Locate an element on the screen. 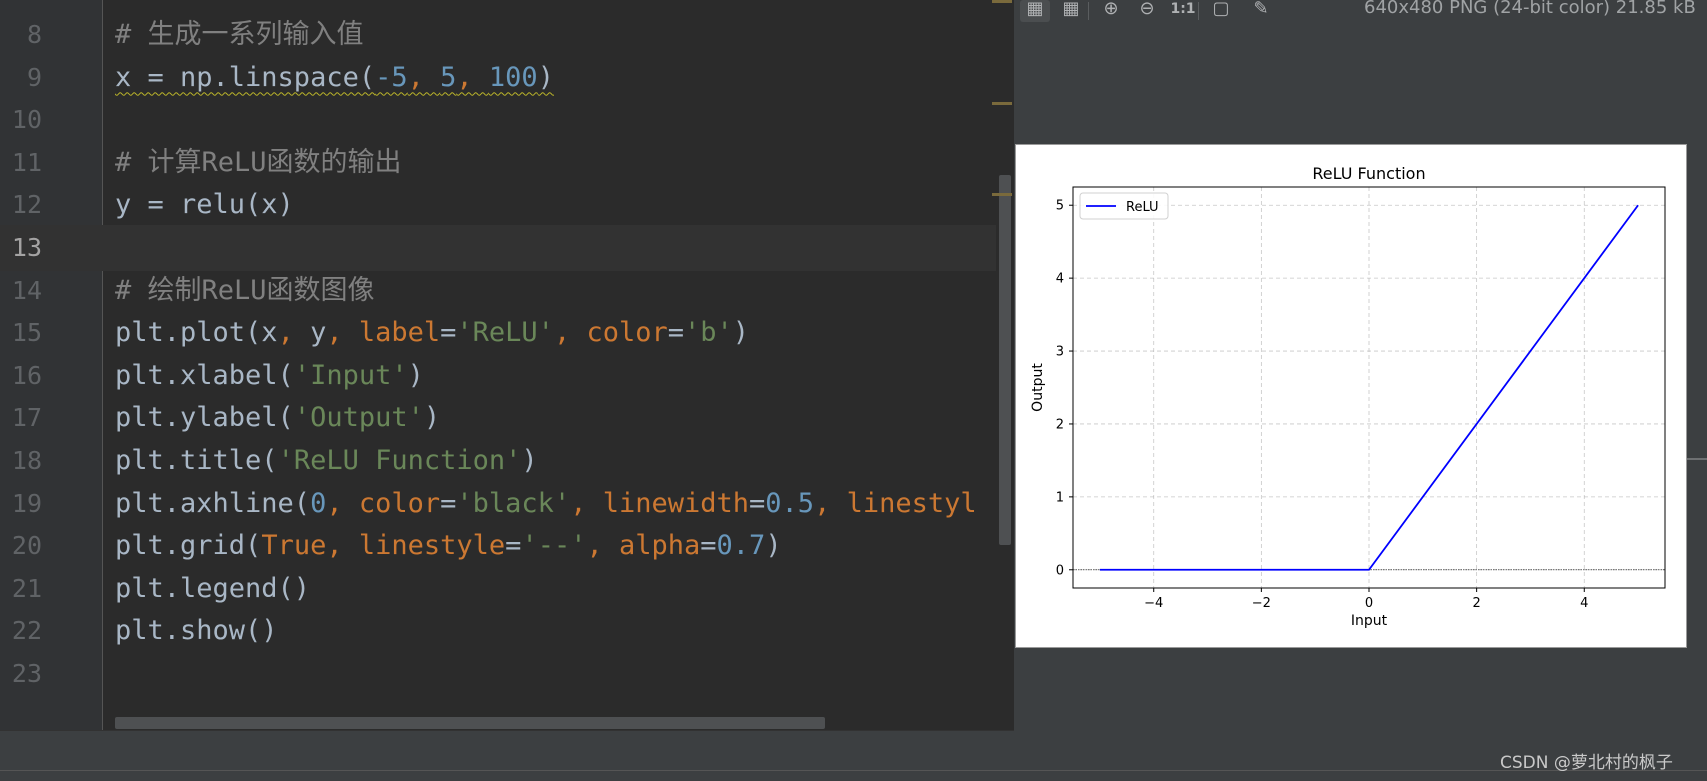  code-token: plt.show() is located at coordinates (196, 631).